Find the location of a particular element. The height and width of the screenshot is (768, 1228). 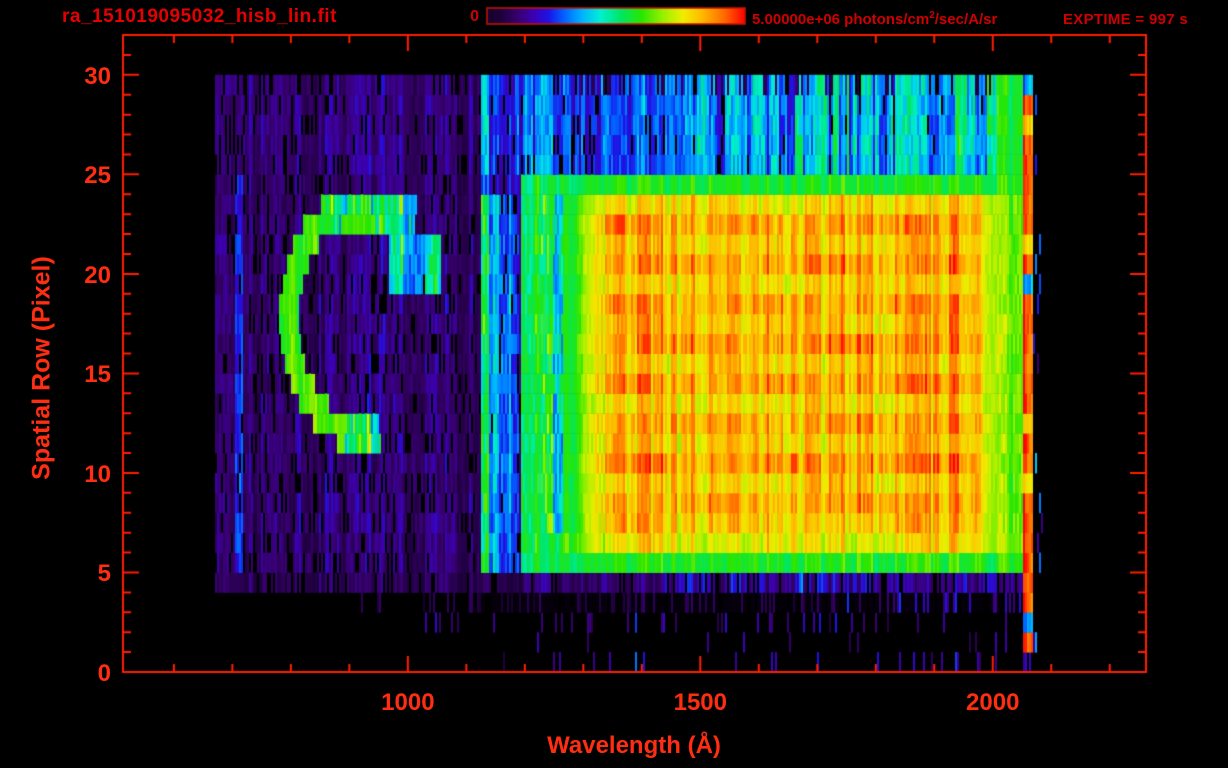

y-tick-label-0: 0 is located at coordinates (104, 673).